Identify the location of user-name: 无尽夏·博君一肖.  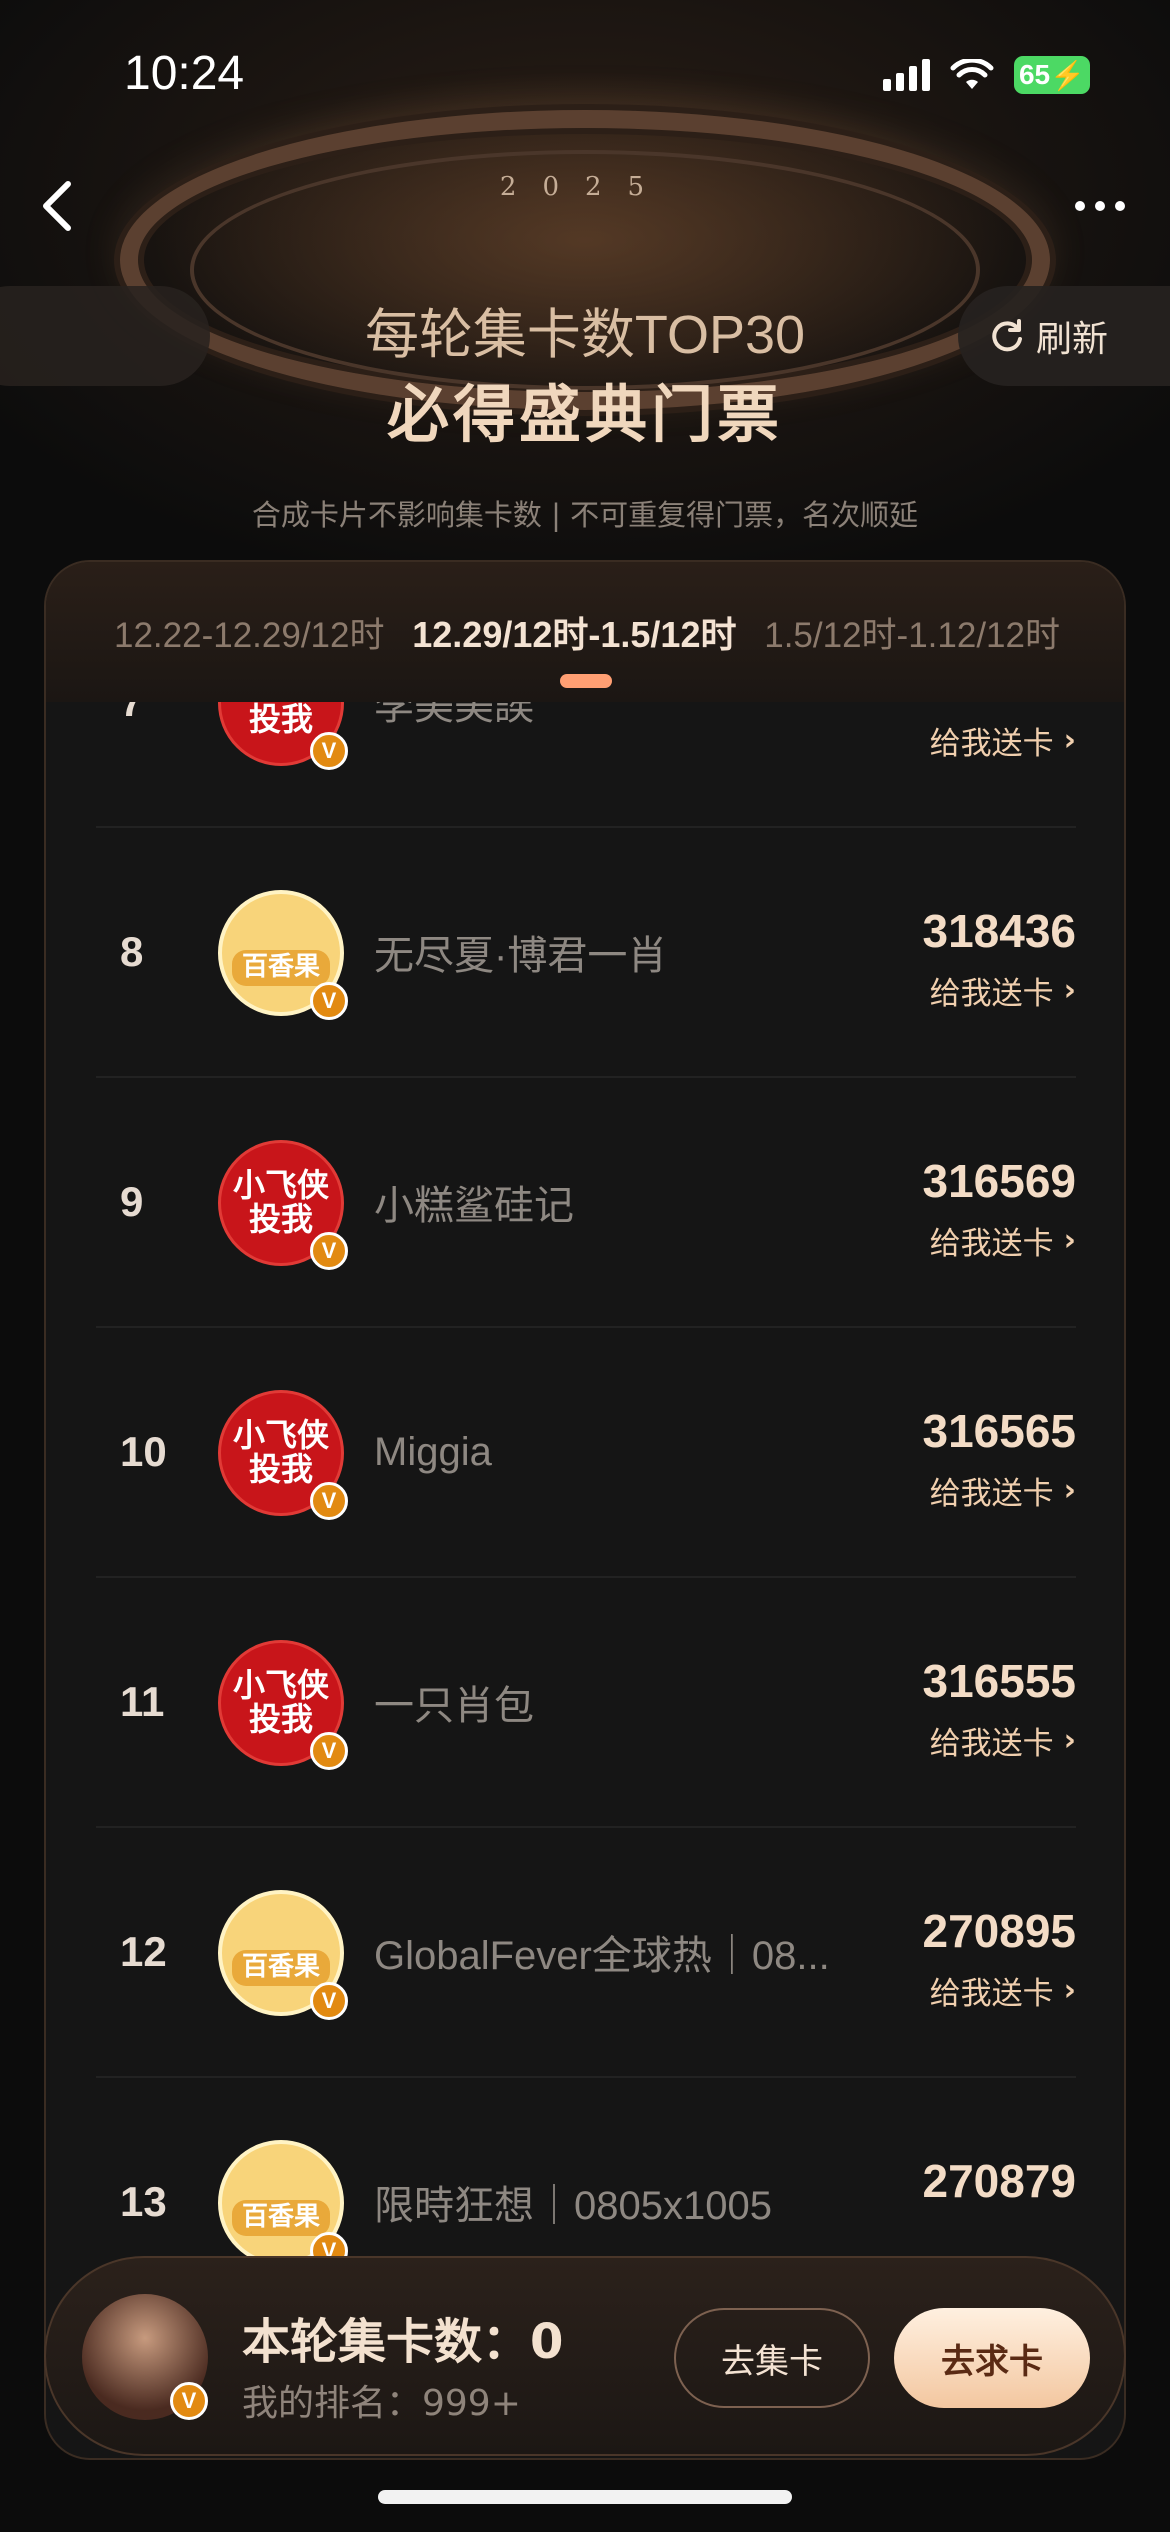
(521, 956).